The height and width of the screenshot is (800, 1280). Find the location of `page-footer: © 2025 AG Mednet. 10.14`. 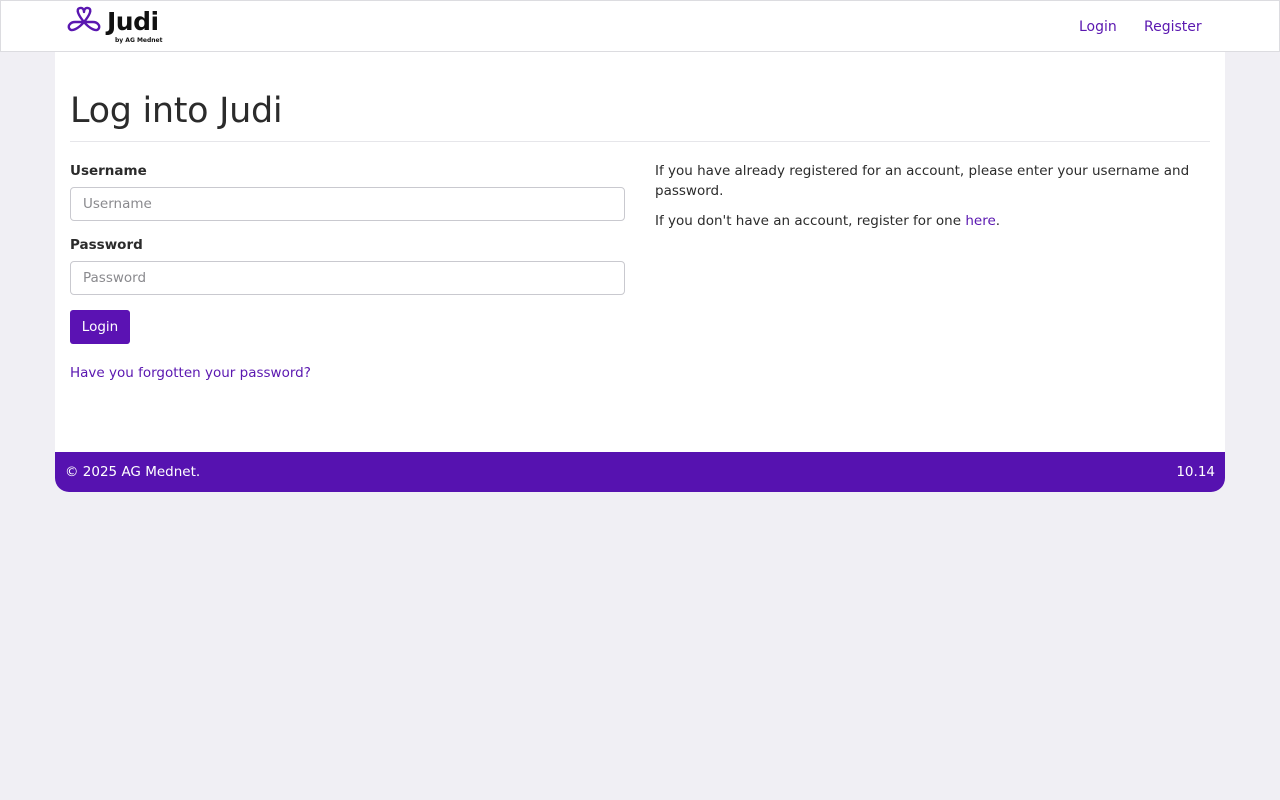

page-footer: © 2025 AG Mednet. 10.14 is located at coordinates (640, 472).